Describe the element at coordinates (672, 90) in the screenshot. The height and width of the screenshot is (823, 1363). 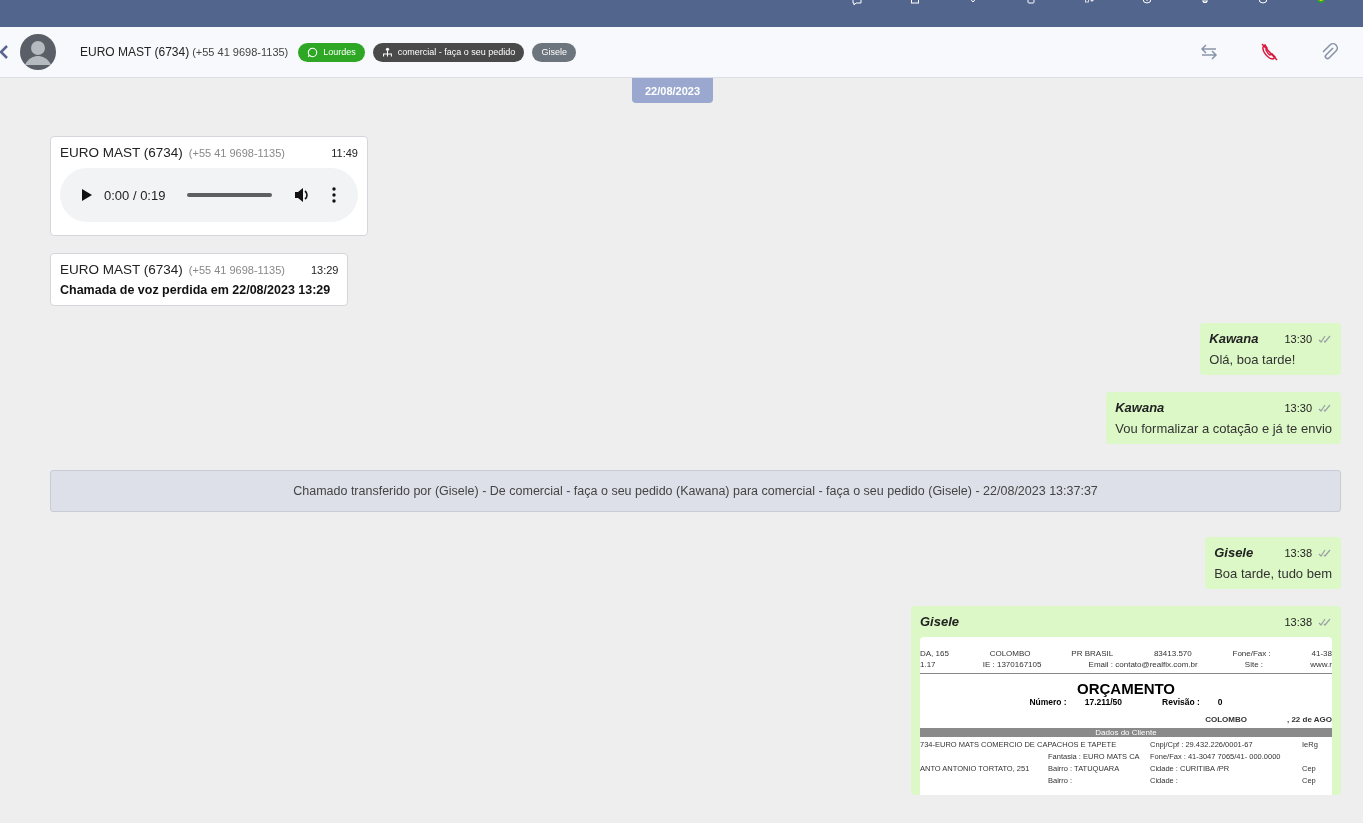
I see `date-badge: 22/08/2023` at that location.